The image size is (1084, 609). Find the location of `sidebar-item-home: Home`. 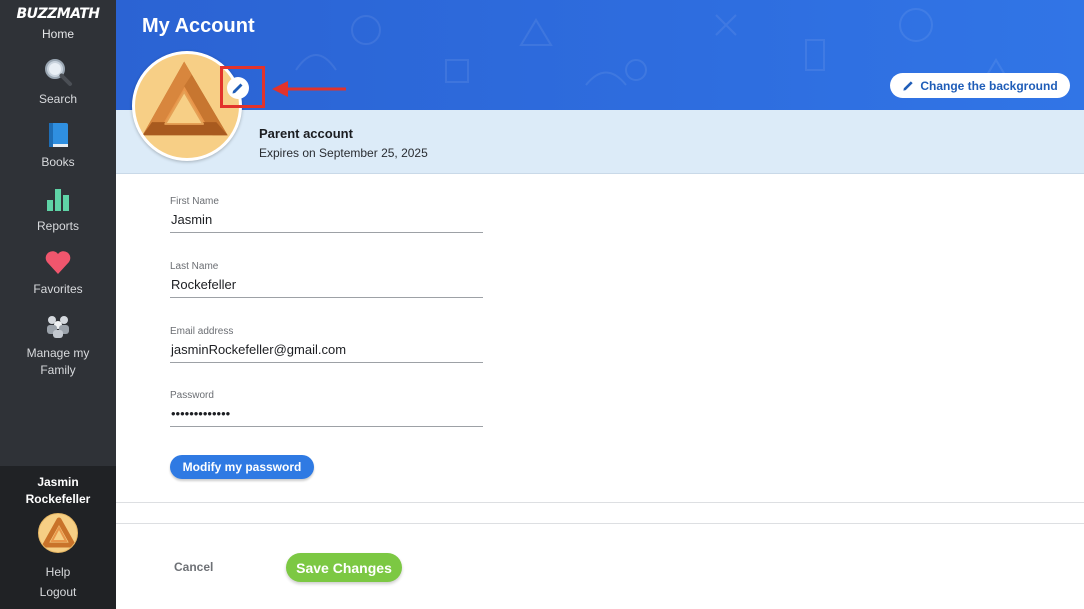

sidebar-item-home: Home is located at coordinates (58, 34).